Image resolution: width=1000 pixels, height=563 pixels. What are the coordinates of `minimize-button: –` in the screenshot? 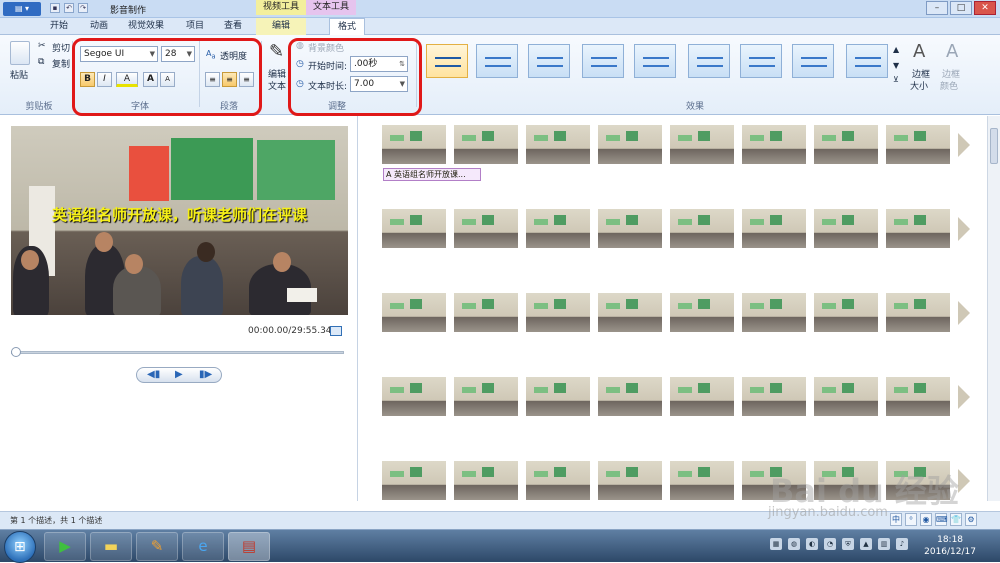 It's located at (937, 8).